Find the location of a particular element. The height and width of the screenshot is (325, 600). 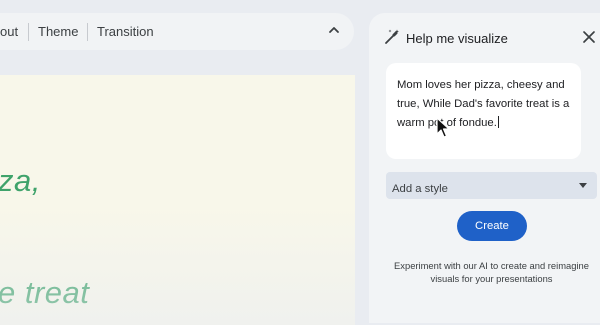

slide-text-line: za, is located at coordinates (20, 181).